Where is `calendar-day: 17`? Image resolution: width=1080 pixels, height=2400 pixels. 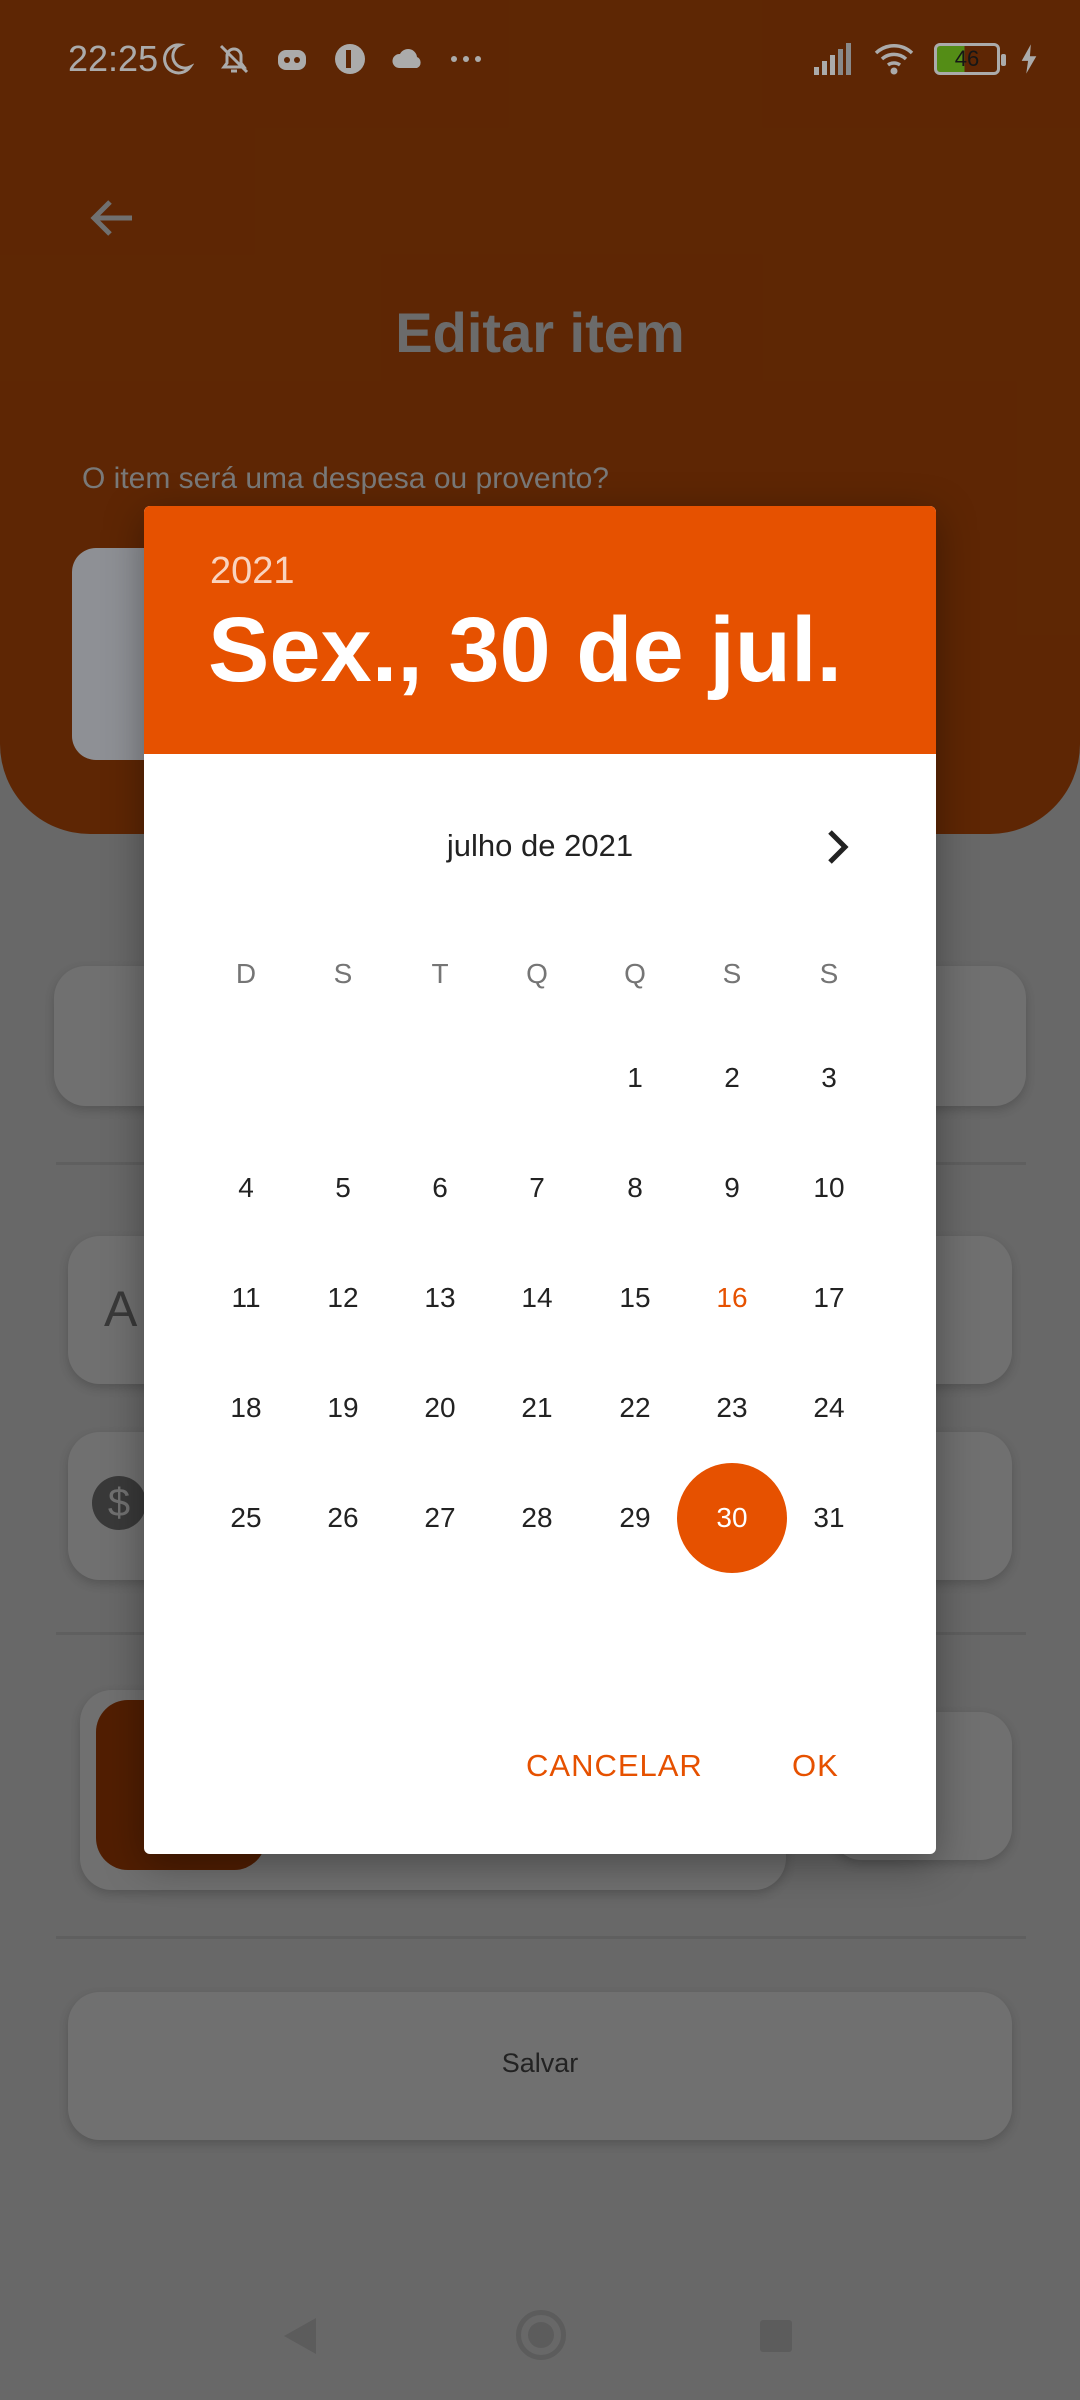 calendar-day: 17 is located at coordinates (829, 1298).